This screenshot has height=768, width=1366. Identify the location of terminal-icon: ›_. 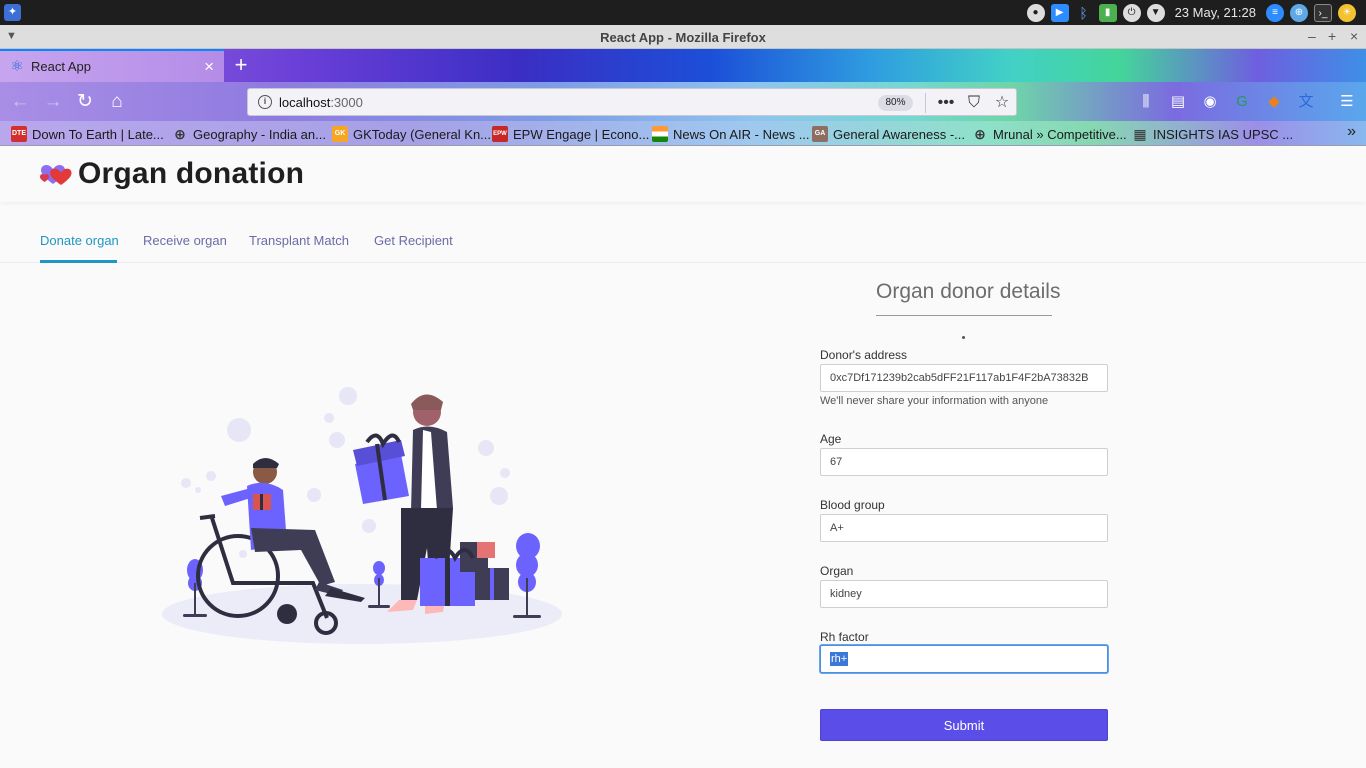
(1323, 12).